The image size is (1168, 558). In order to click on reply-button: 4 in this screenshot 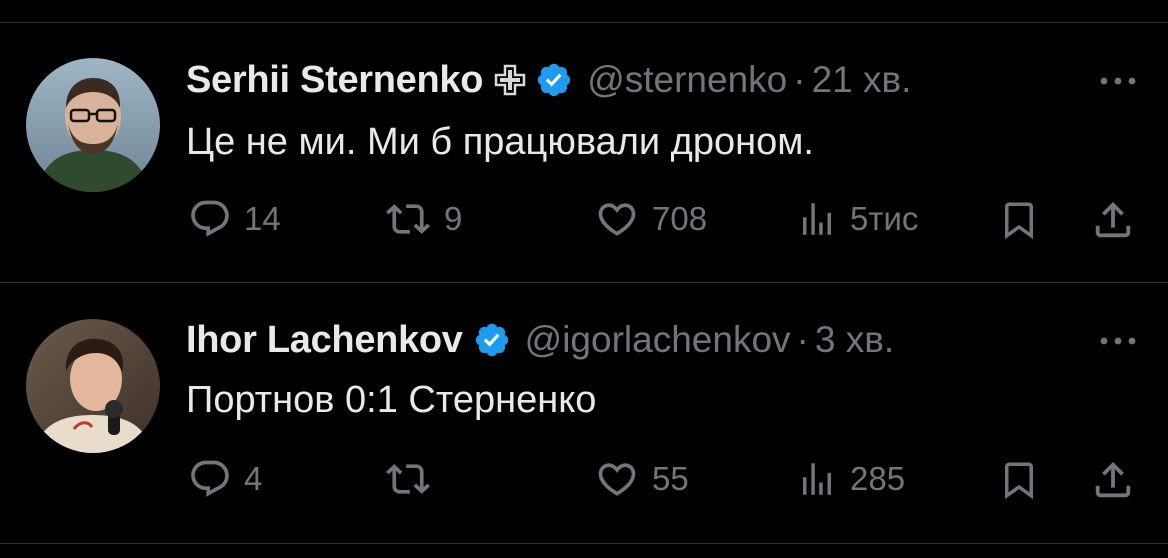, I will do `click(225, 479)`.